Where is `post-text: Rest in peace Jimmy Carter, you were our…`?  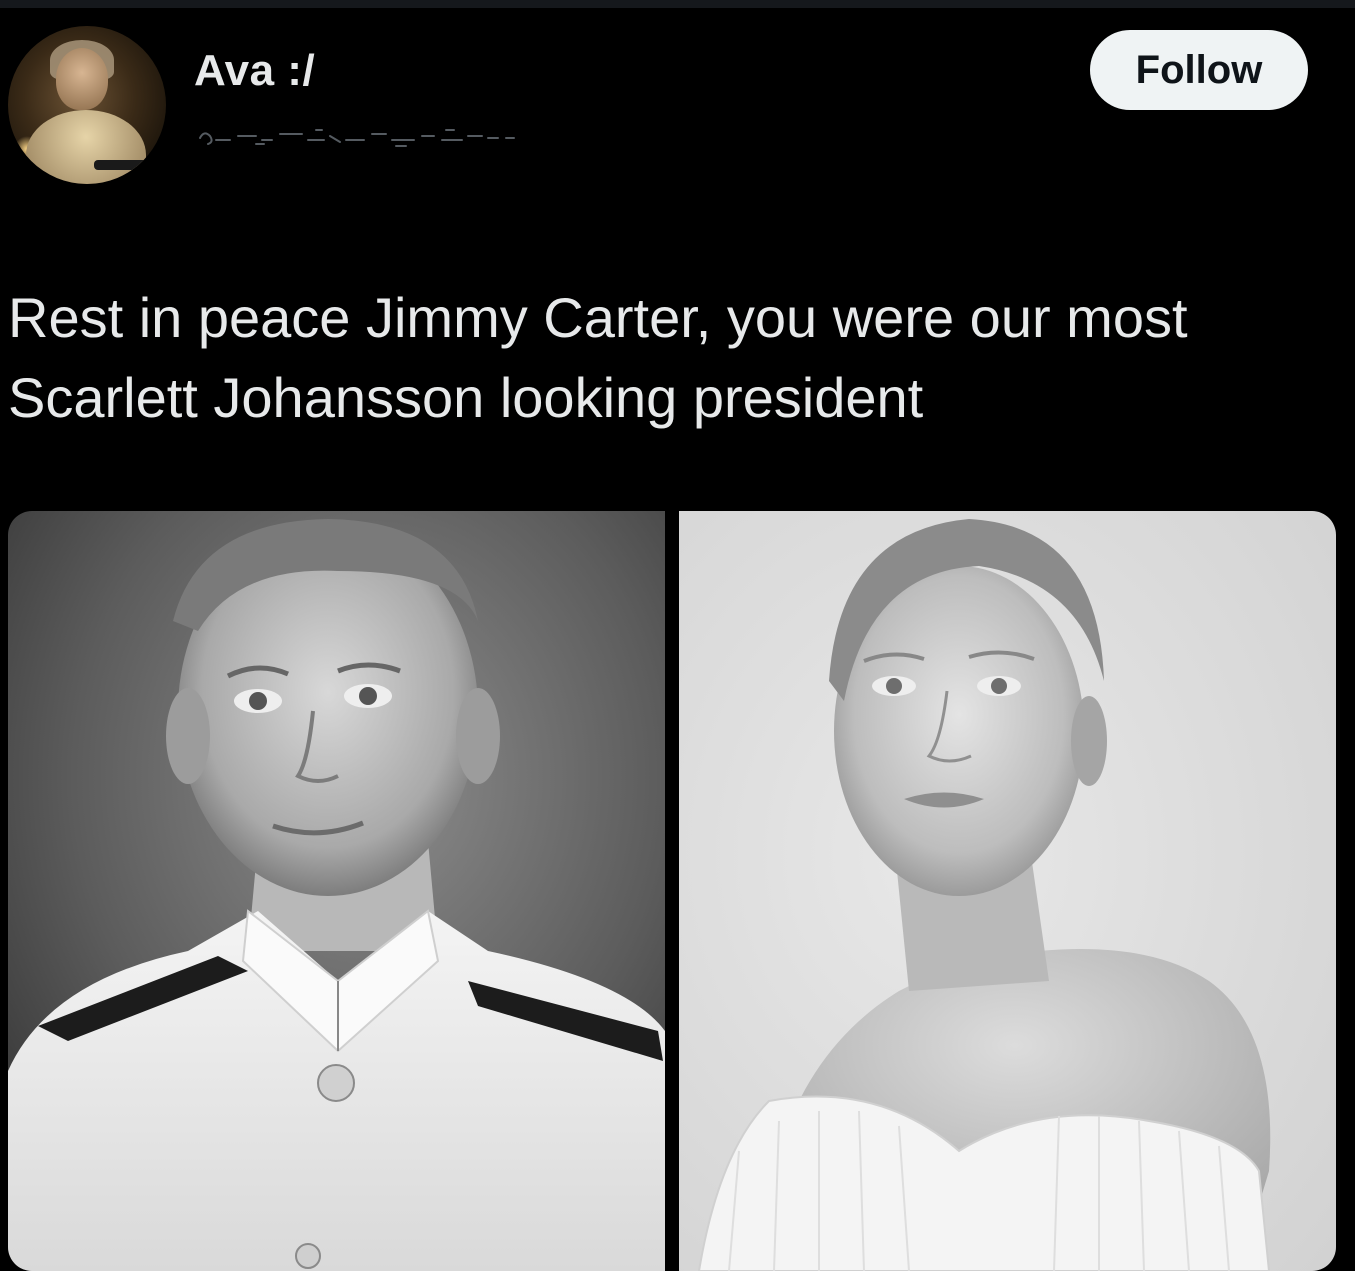 post-text: Rest in peace Jimmy Carter, you were our… is located at coordinates (673, 358).